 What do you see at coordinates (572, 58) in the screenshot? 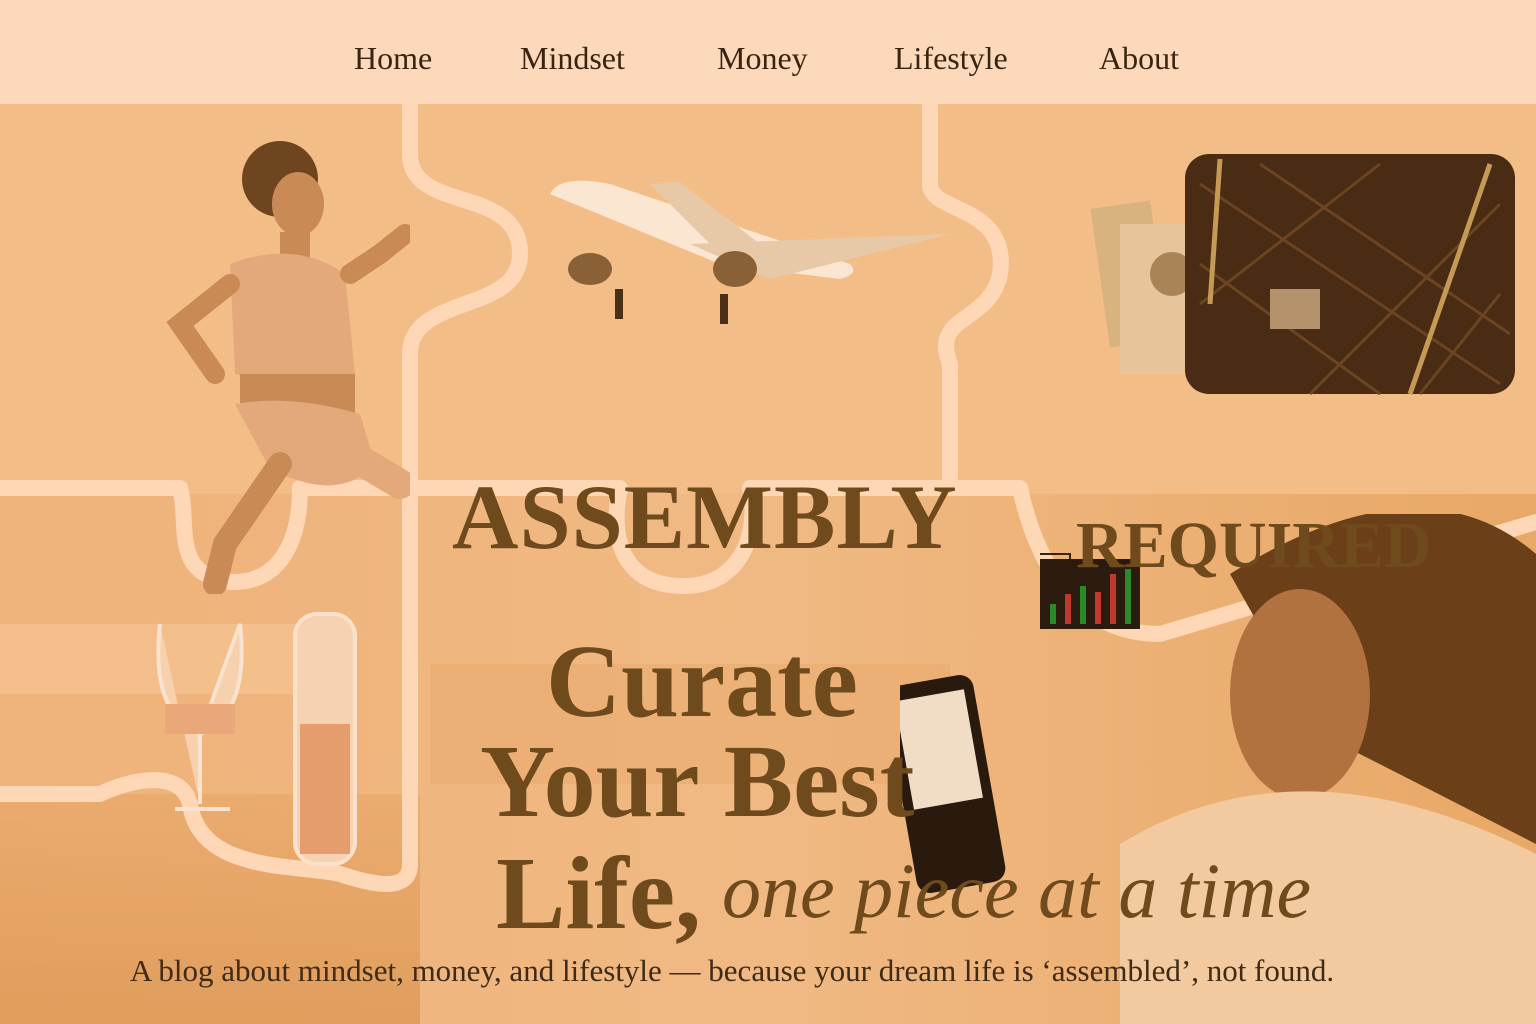
I see `nav-mindset-link: Mindset` at bounding box center [572, 58].